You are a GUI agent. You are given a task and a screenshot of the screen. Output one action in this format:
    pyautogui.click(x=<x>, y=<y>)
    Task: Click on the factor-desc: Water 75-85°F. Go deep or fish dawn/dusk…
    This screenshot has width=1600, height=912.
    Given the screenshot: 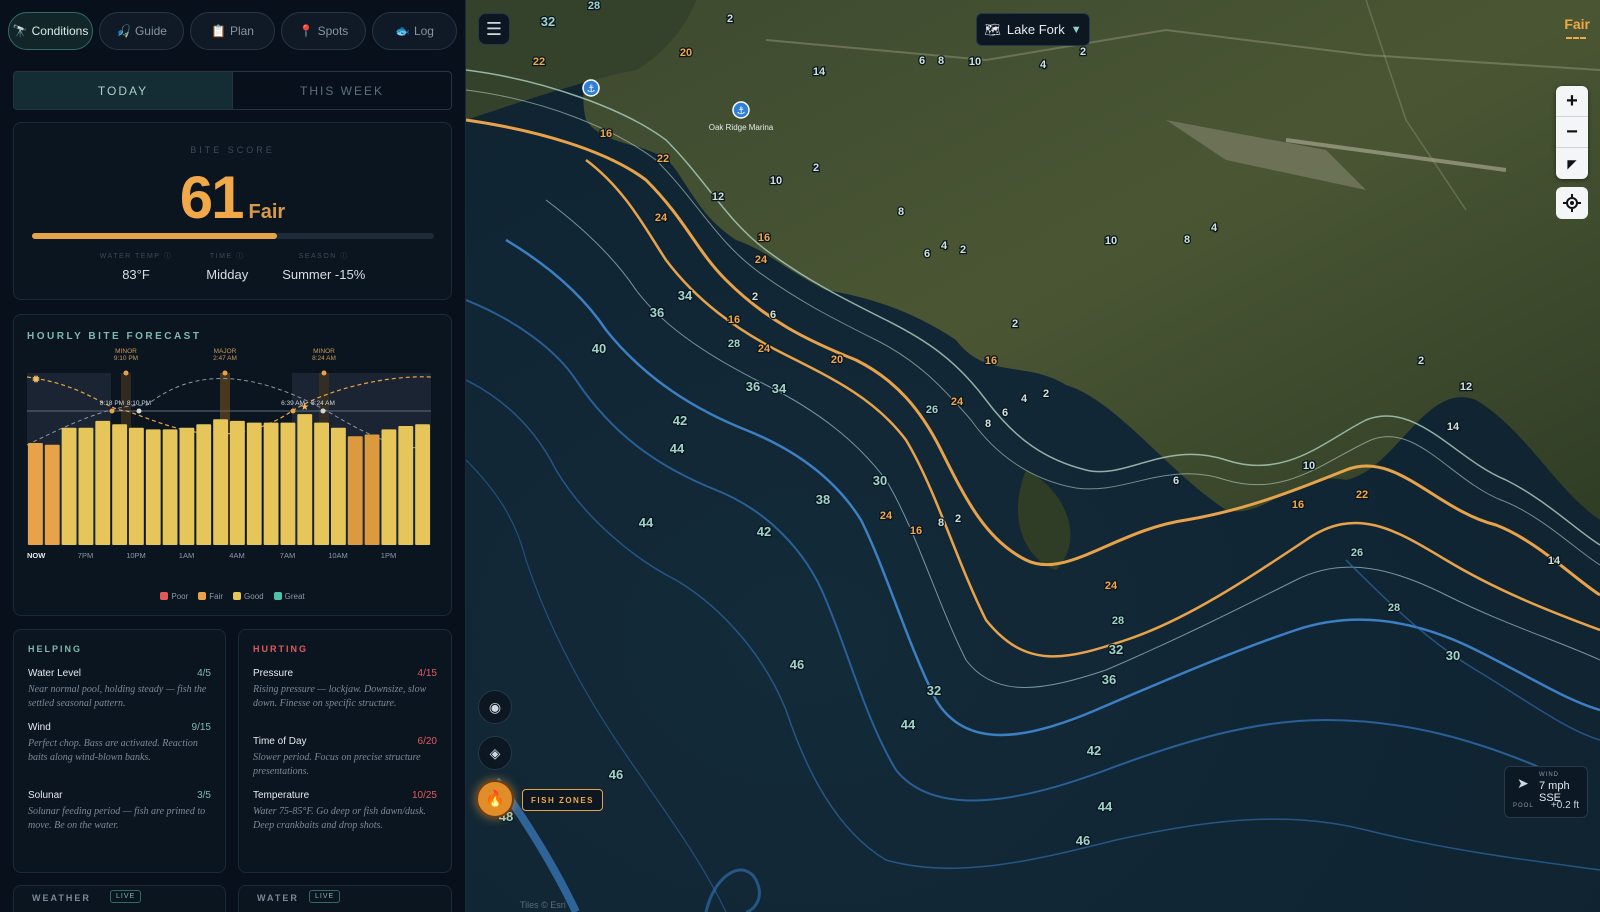 What is the action you would take?
    pyautogui.click(x=339, y=818)
    